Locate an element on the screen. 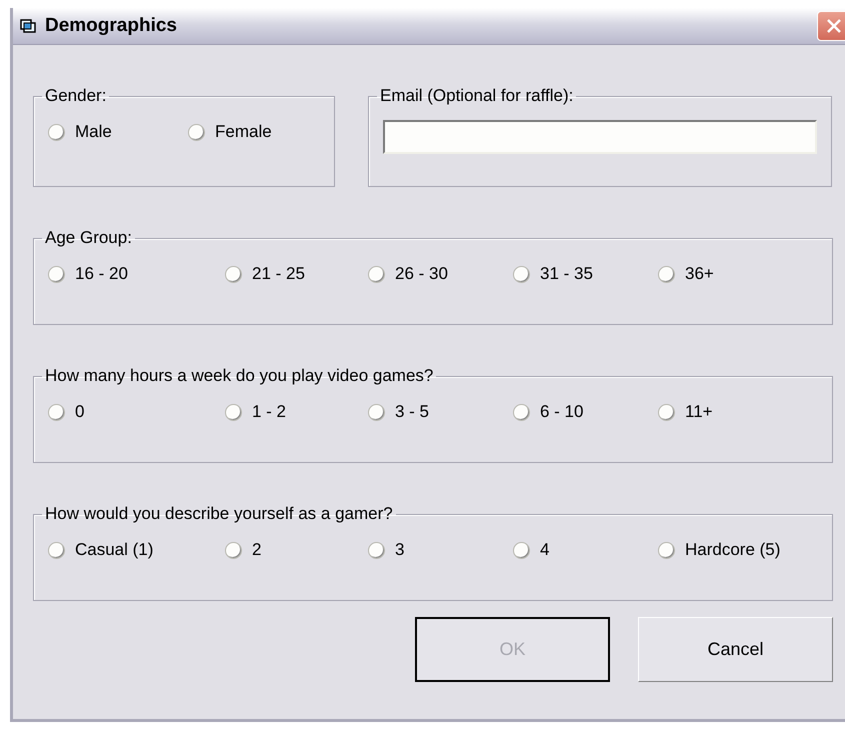 This screenshot has height=730, width=845. radio-option: 0 is located at coordinates (136, 412).